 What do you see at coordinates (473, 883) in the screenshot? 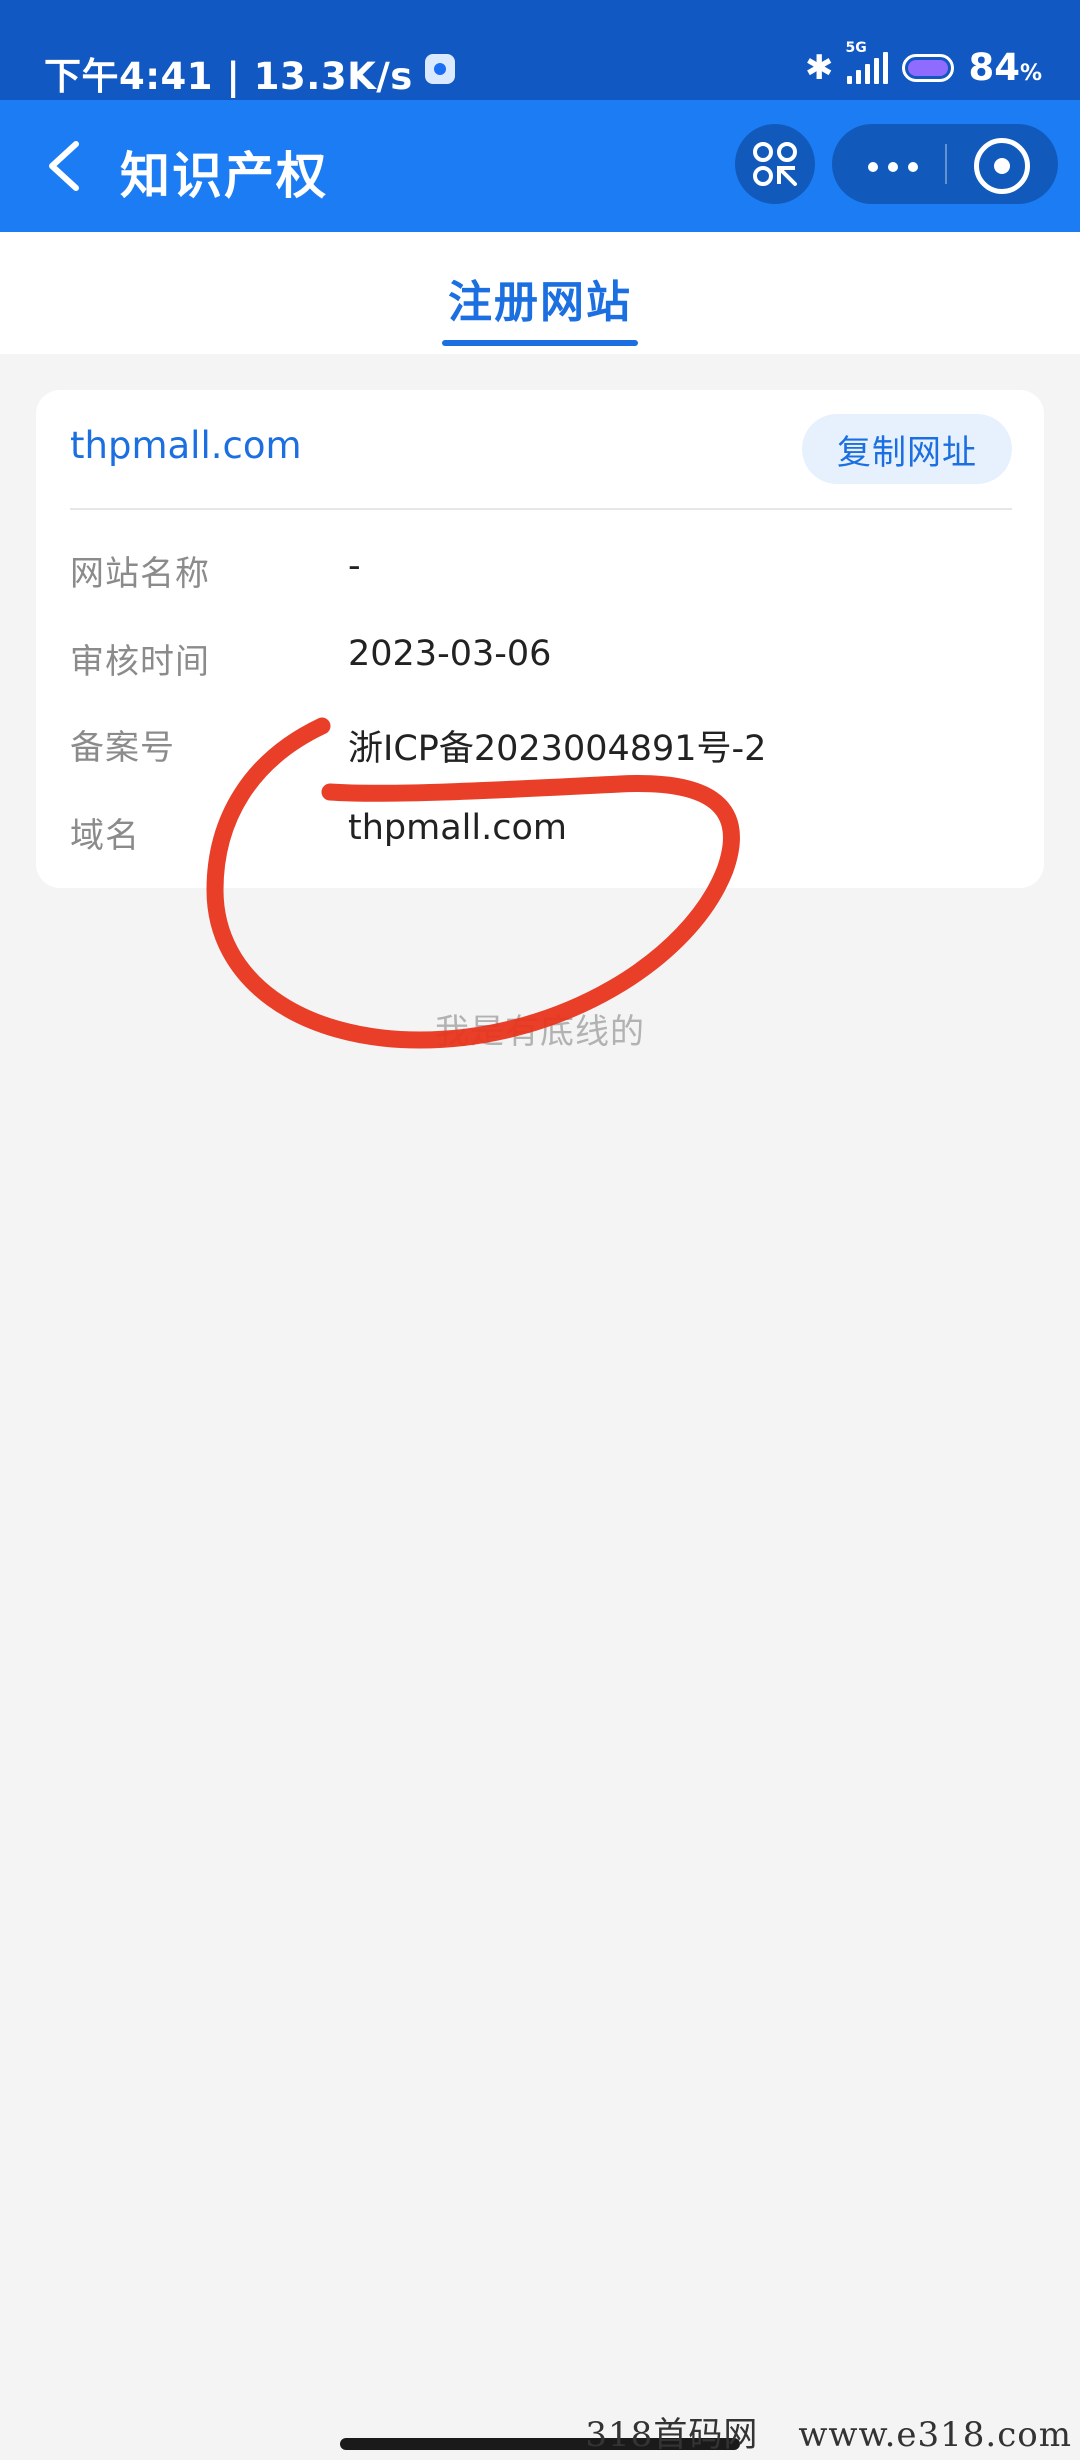
I see `red-circle-annotation` at bounding box center [473, 883].